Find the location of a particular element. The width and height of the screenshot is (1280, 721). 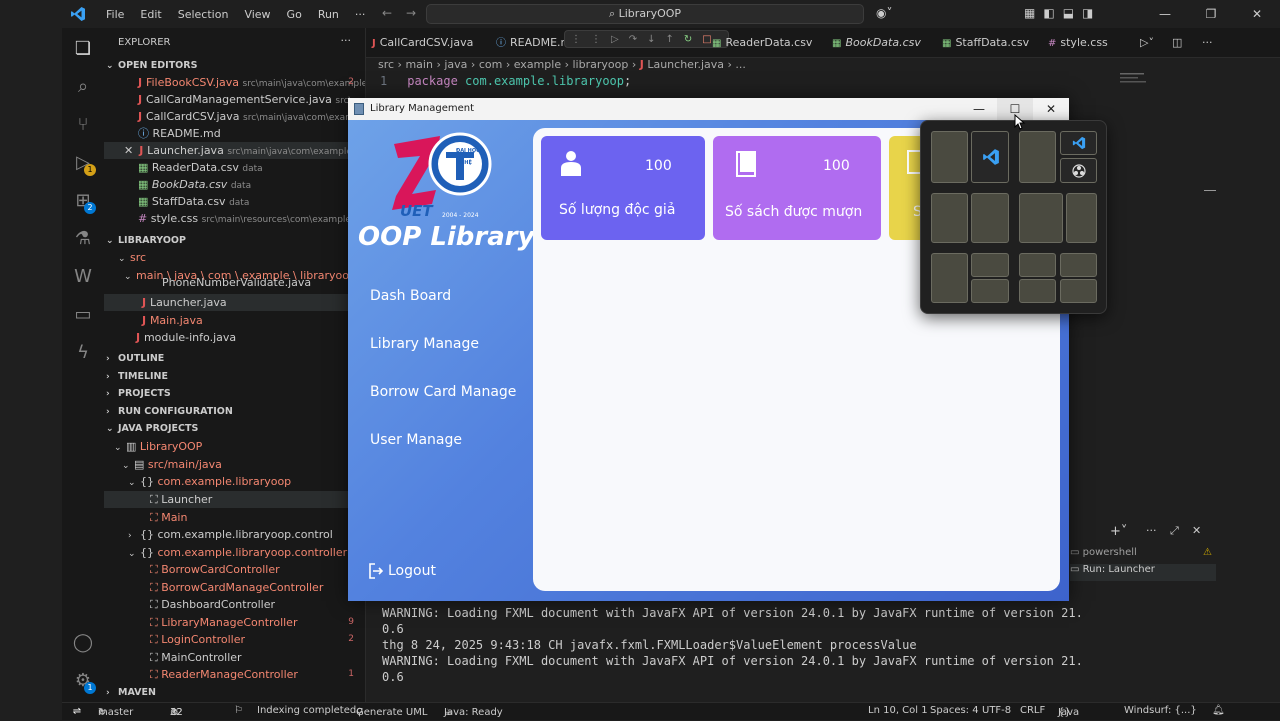

class-item: ⛶ BorrowCardController is located at coordinates (234, 569).